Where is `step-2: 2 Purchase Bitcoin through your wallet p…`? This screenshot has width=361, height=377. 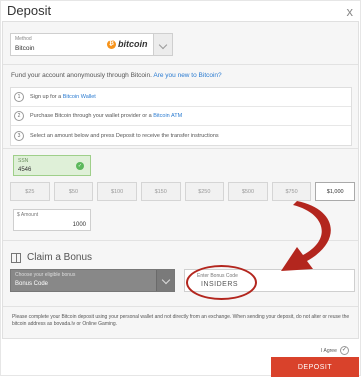
step-2: 2 Purchase Bitcoin through your wallet p… is located at coordinates (181, 116).